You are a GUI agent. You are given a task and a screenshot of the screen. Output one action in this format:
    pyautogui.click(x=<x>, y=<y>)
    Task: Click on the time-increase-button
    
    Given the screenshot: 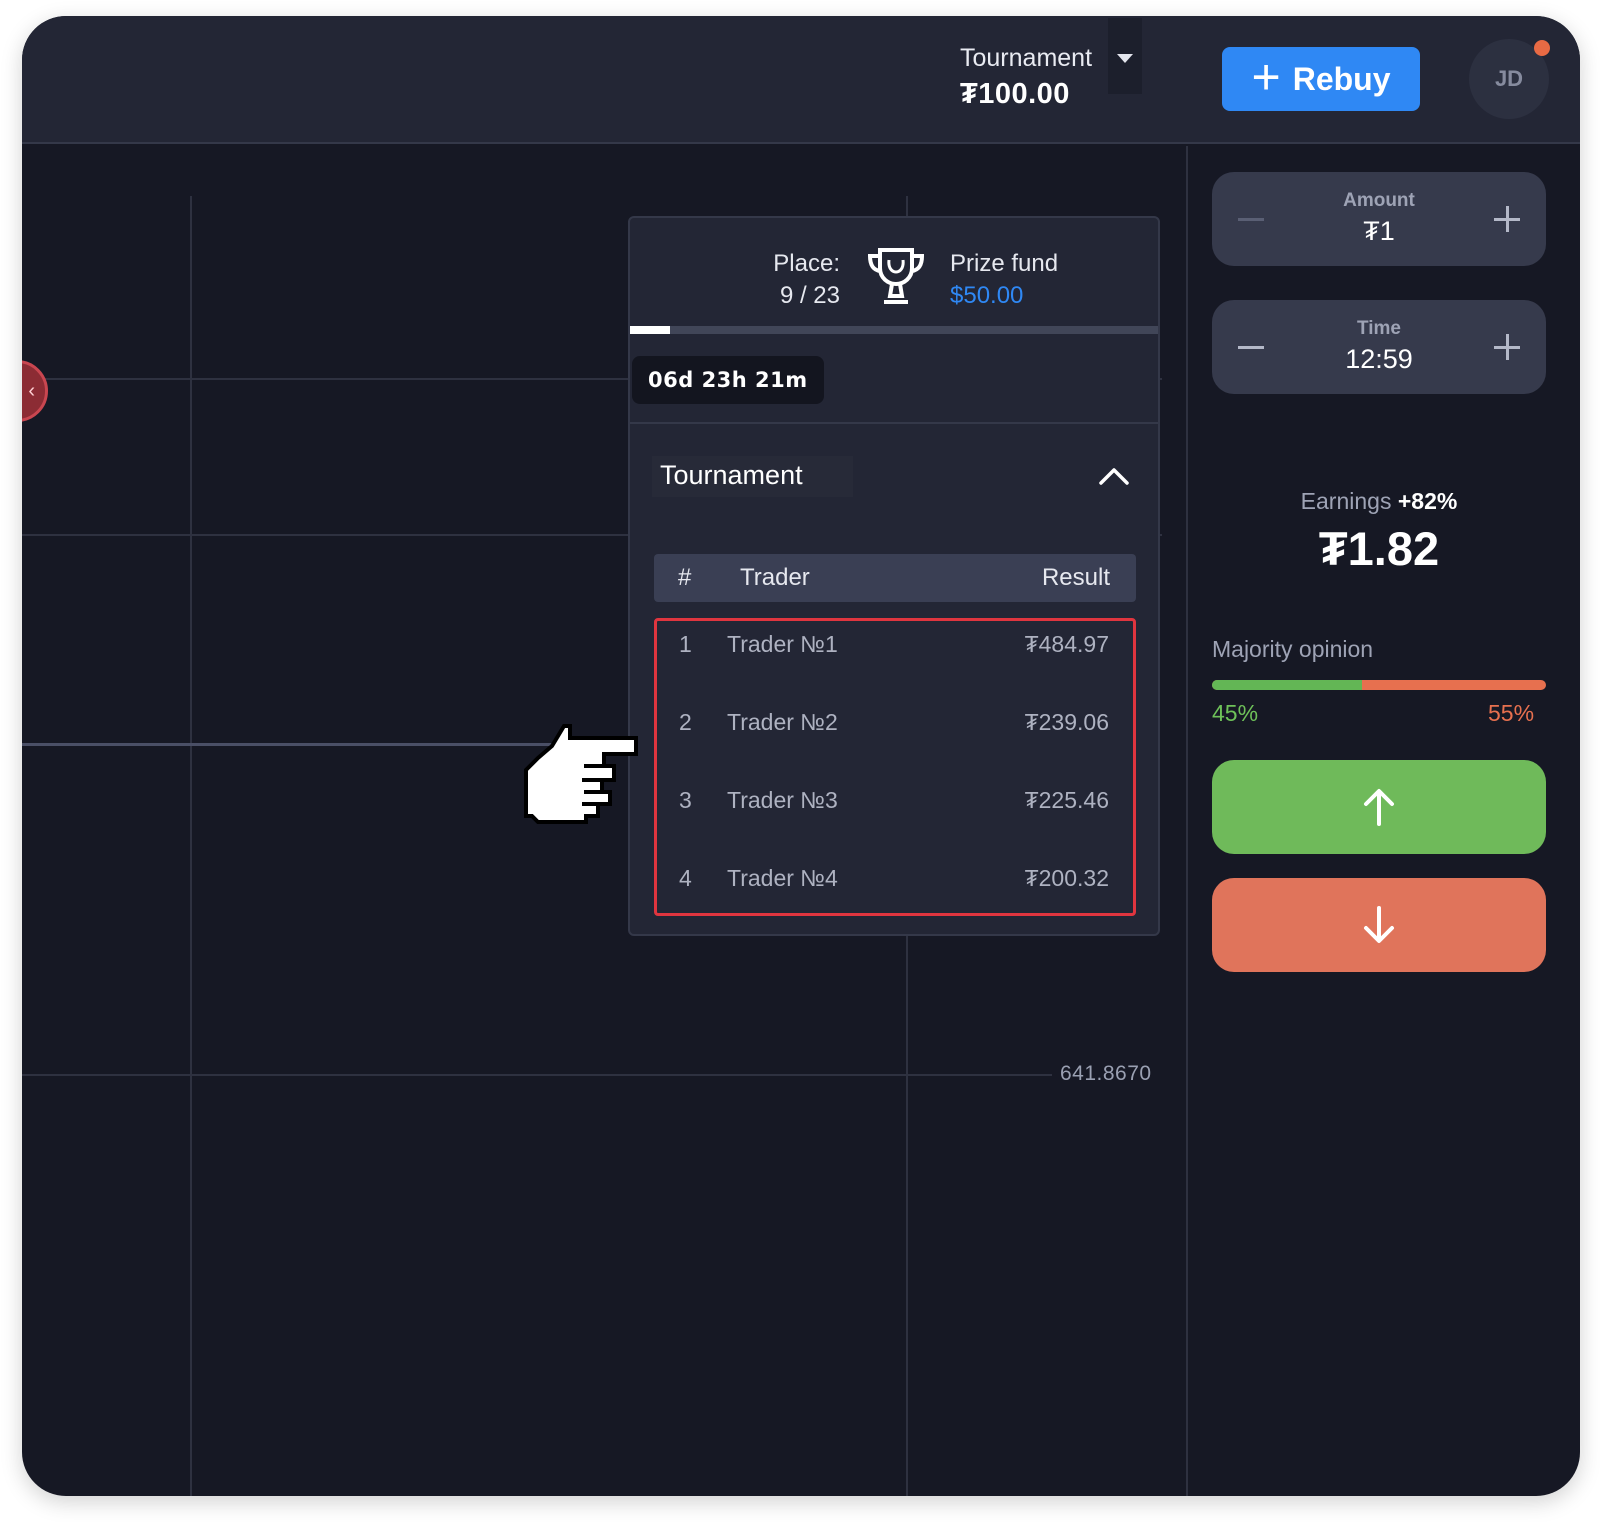 What is the action you would take?
    pyautogui.click(x=1507, y=347)
    